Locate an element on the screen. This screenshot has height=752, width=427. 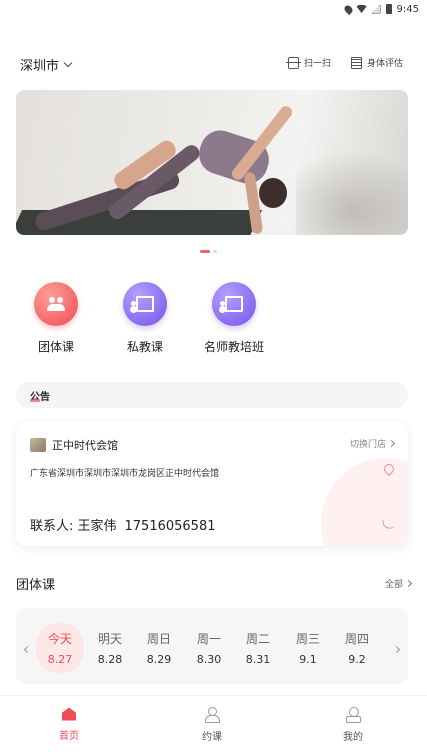
date-day: 明天 is located at coordinates (109, 639).